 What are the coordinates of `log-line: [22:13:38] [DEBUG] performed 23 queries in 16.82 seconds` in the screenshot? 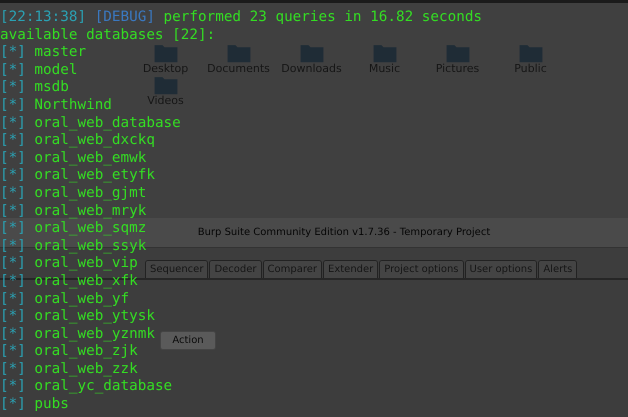 It's located at (241, 18).